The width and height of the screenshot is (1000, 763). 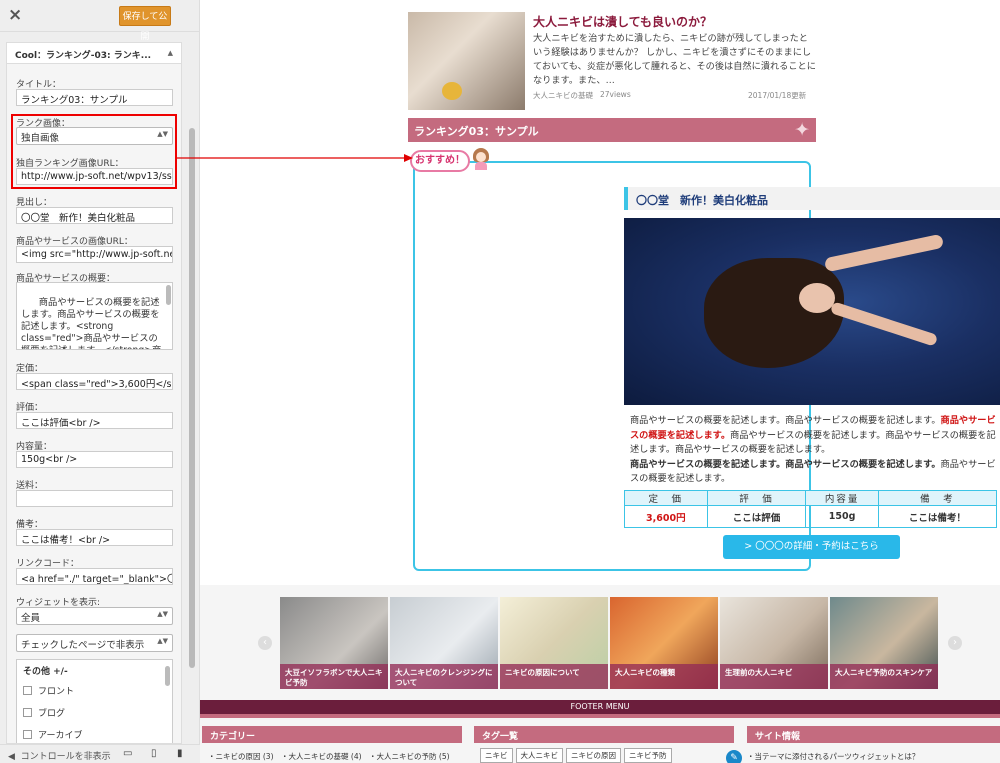 I want to click on footer-info-heading: サイト情報, so click(x=873, y=734).